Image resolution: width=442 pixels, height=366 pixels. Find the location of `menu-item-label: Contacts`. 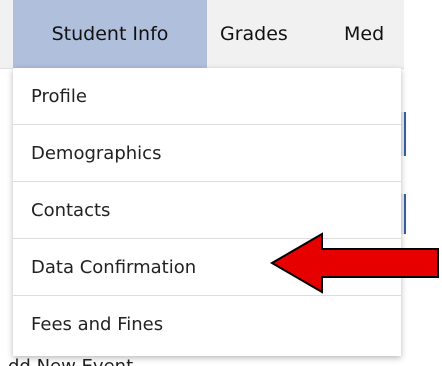

menu-item-label: Contacts is located at coordinates (71, 210).